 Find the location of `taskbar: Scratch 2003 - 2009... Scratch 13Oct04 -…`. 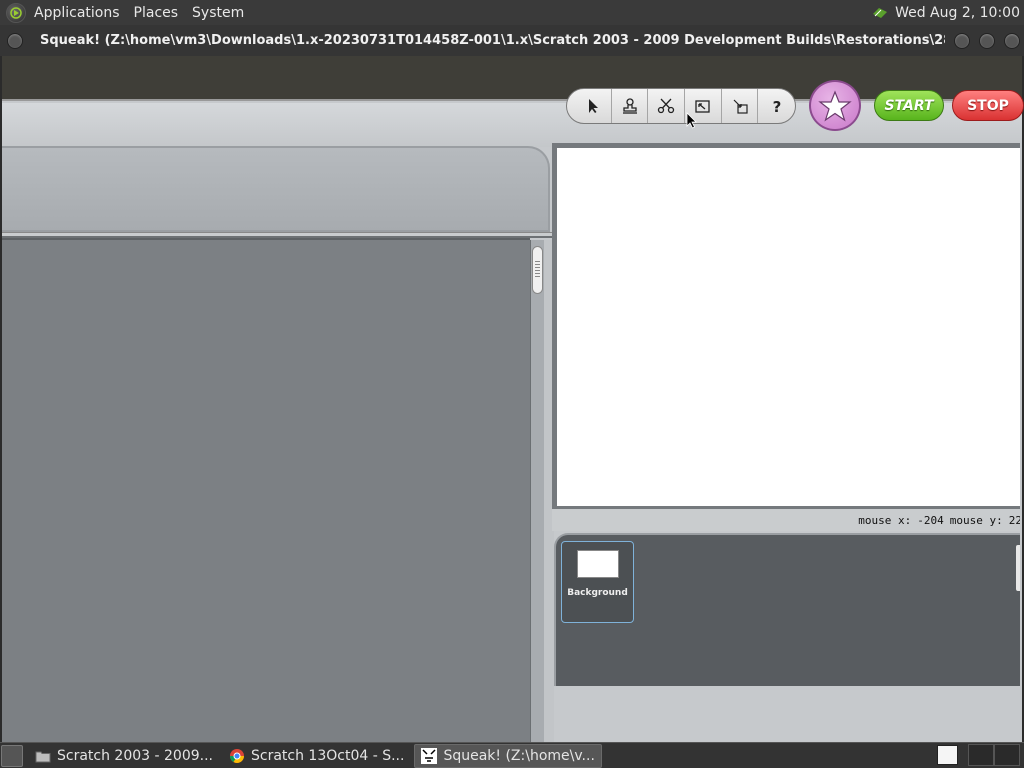

taskbar: Scratch 2003 - 2009... Scratch 13Oct04 -… is located at coordinates (512, 755).